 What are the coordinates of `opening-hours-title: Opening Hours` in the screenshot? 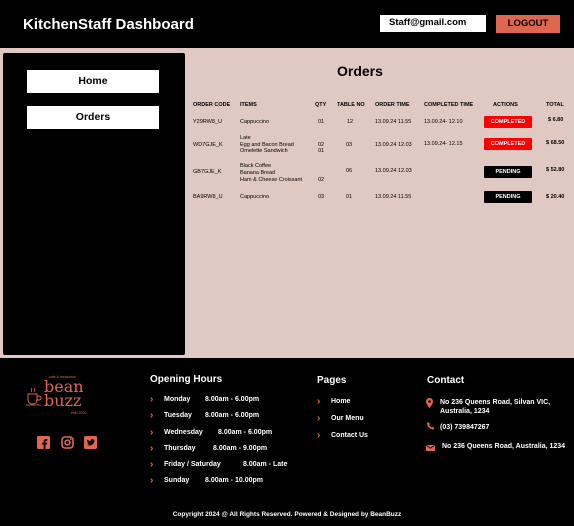 It's located at (186, 379).